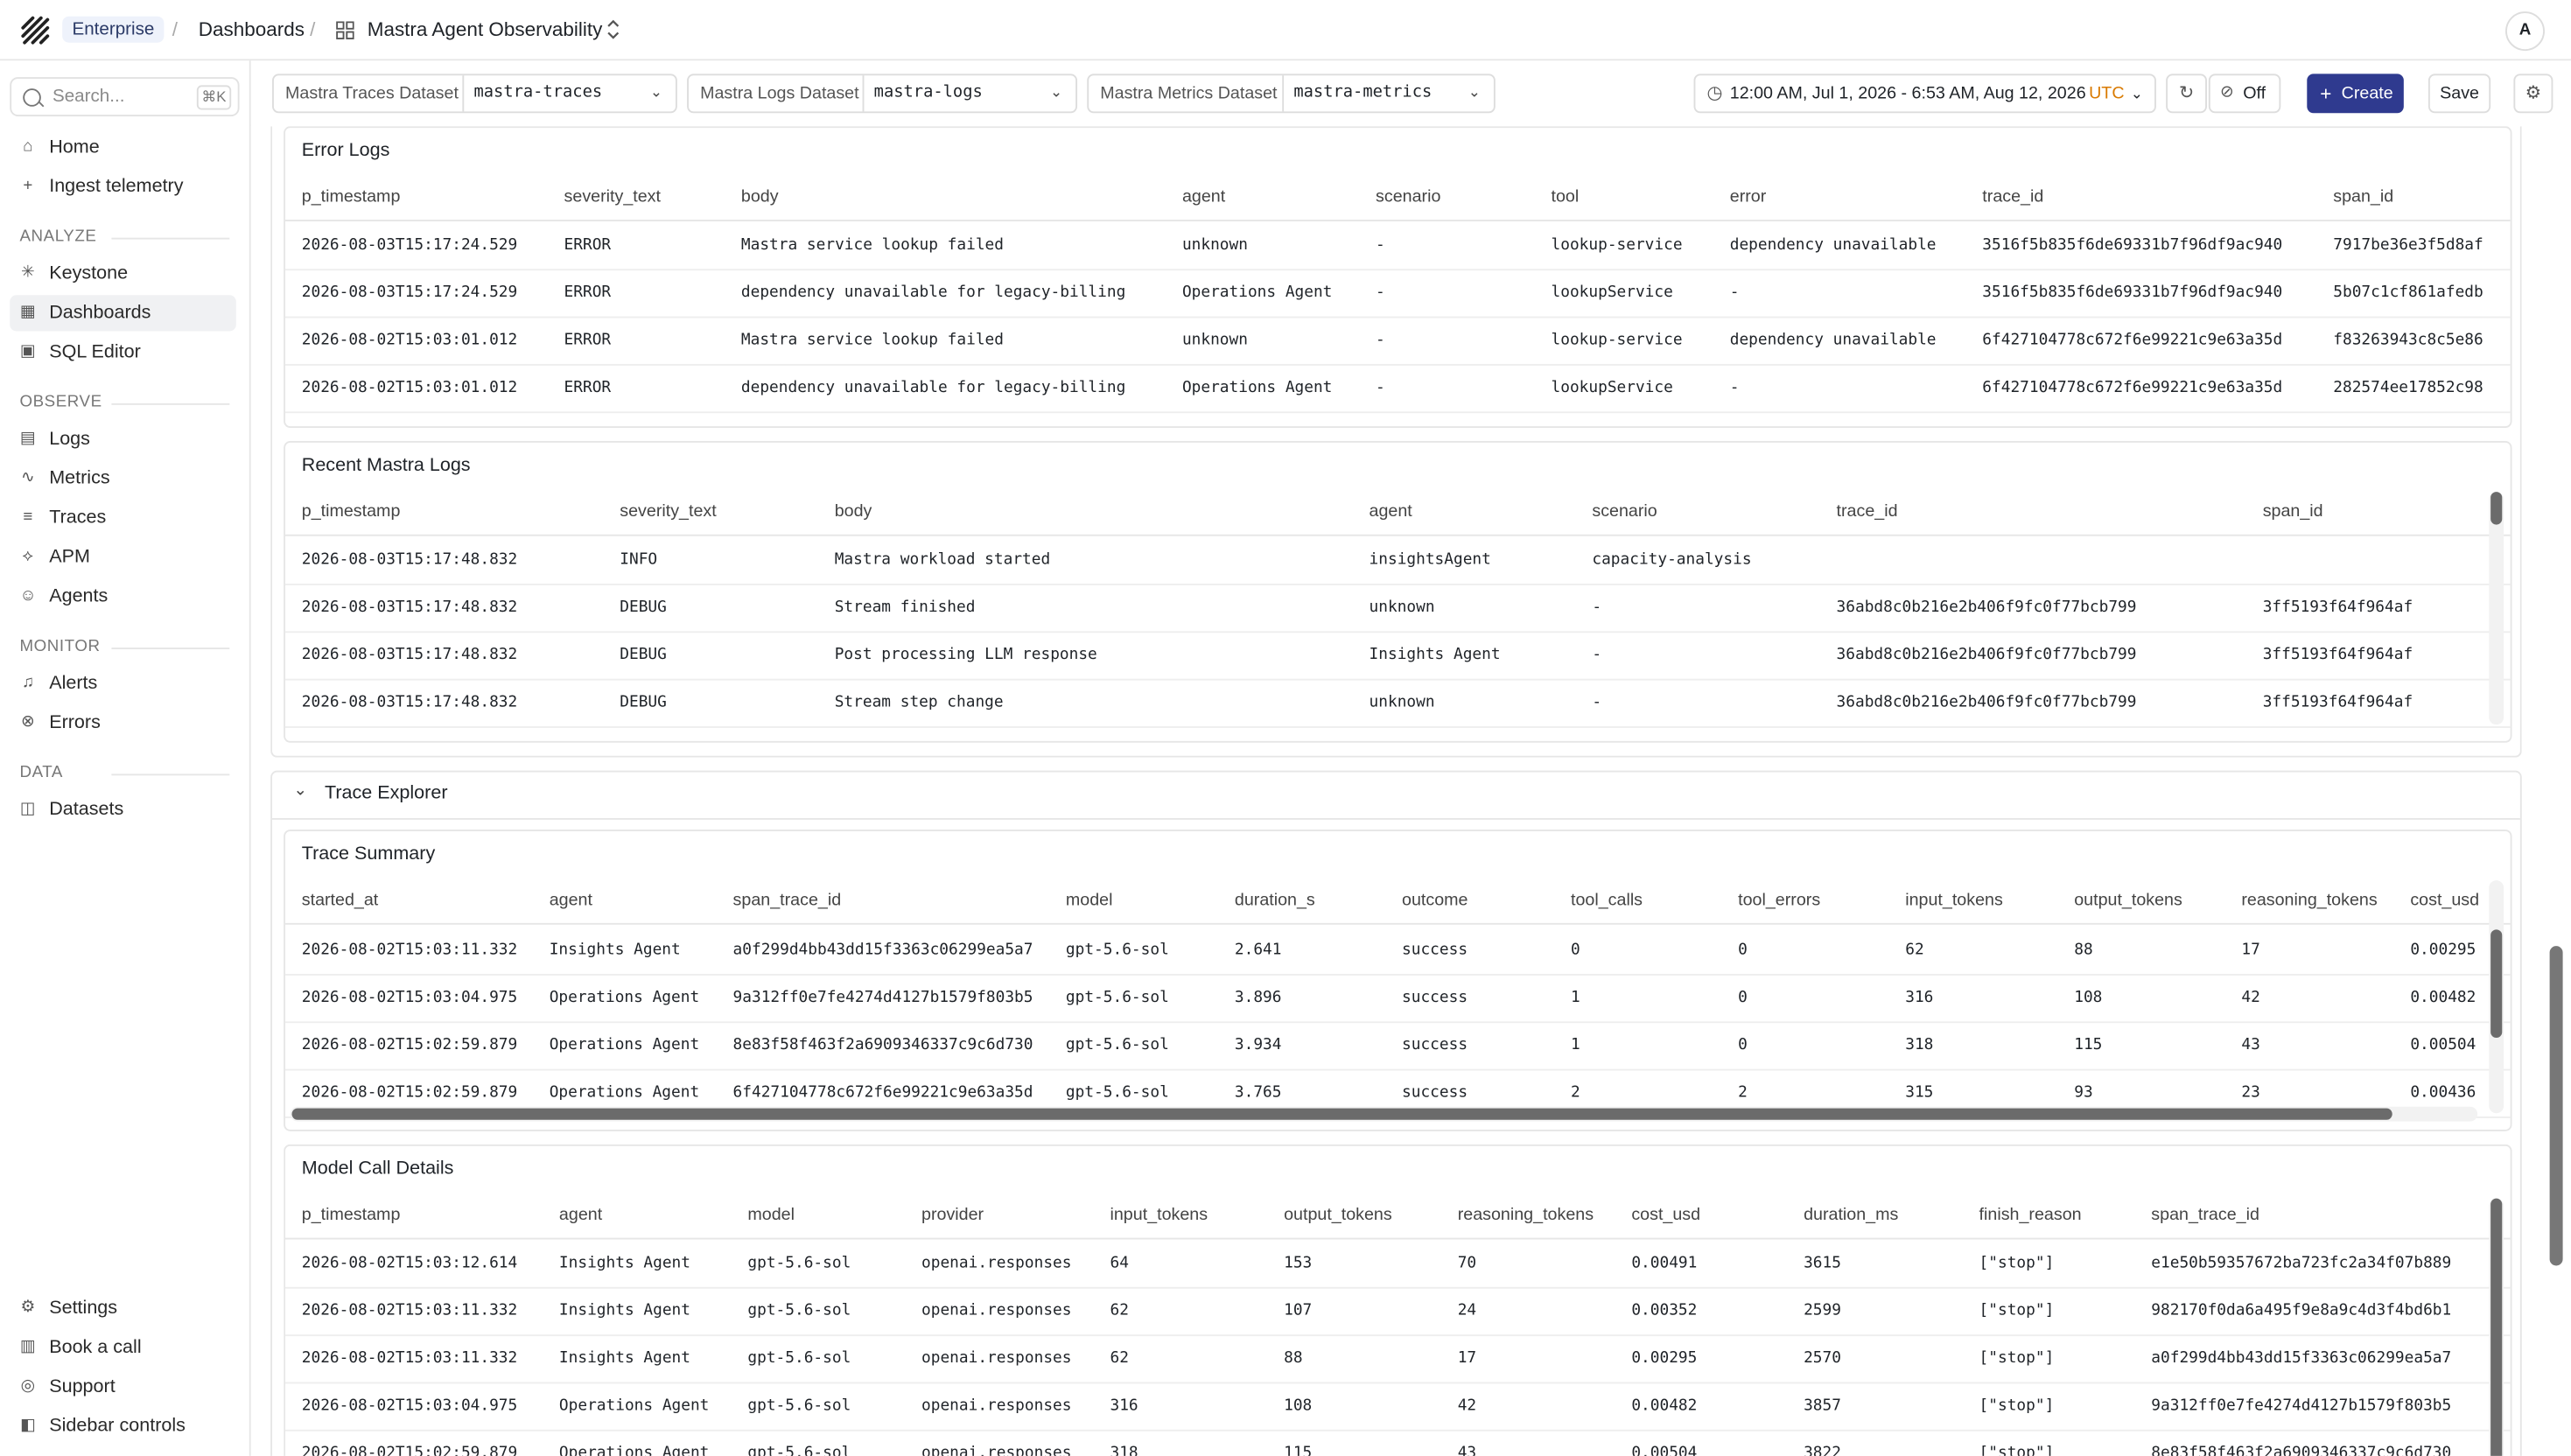 This screenshot has height=1456, width=2571. I want to click on sidebar-item-alerts: ♫ Alerts, so click(123, 684).